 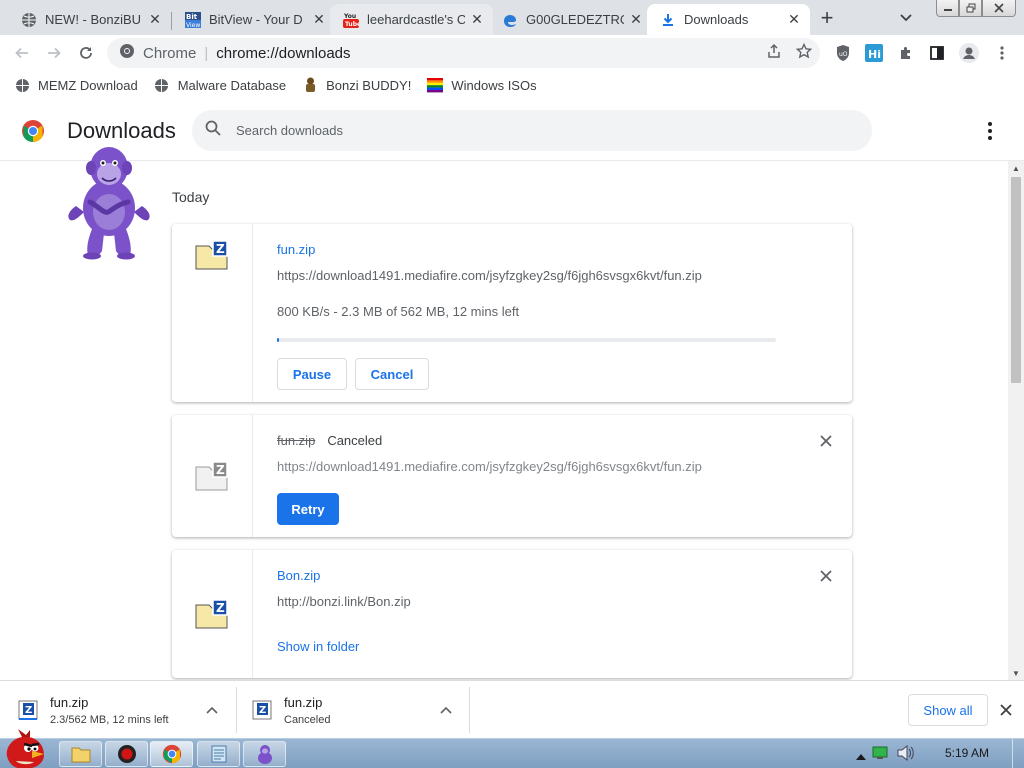 What do you see at coordinates (1018, 753) in the screenshot?
I see `show-desktop-button` at bounding box center [1018, 753].